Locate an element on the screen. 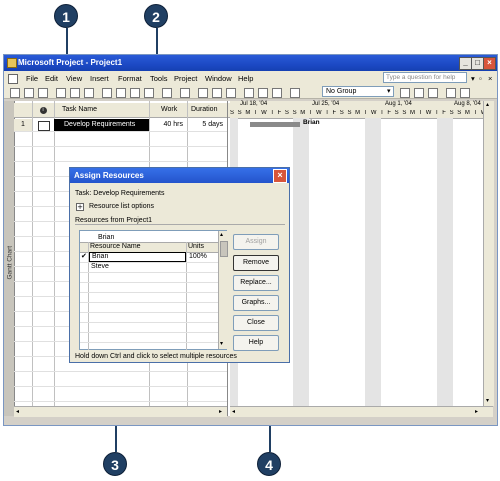  remove-button: Remove is located at coordinates (256, 263).